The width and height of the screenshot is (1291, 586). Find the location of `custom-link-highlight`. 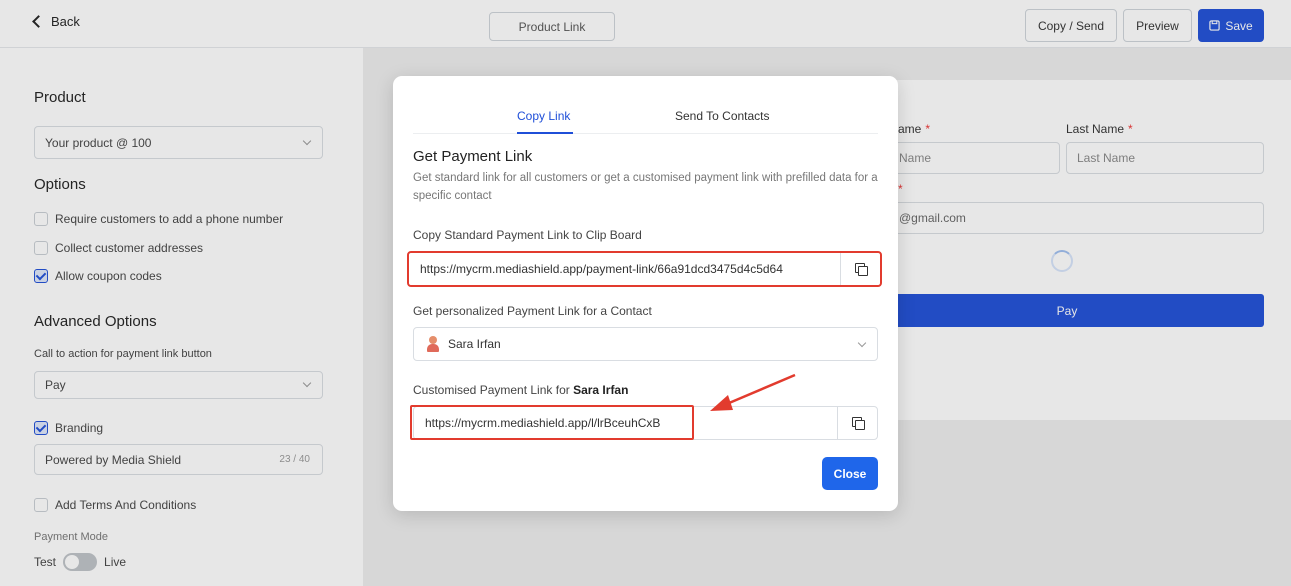

custom-link-highlight is located at coordinates (552, 422).